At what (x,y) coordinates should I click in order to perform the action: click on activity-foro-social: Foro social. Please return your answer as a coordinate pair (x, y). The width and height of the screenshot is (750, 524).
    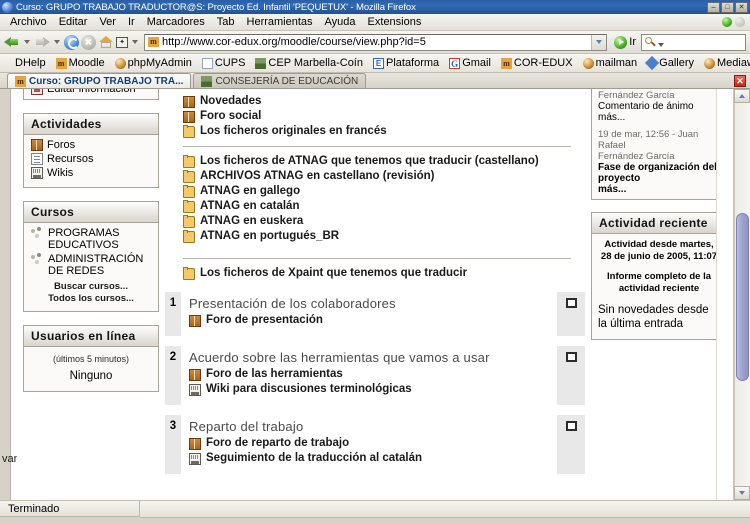
    Looking at the image, I should click on (384, 116).